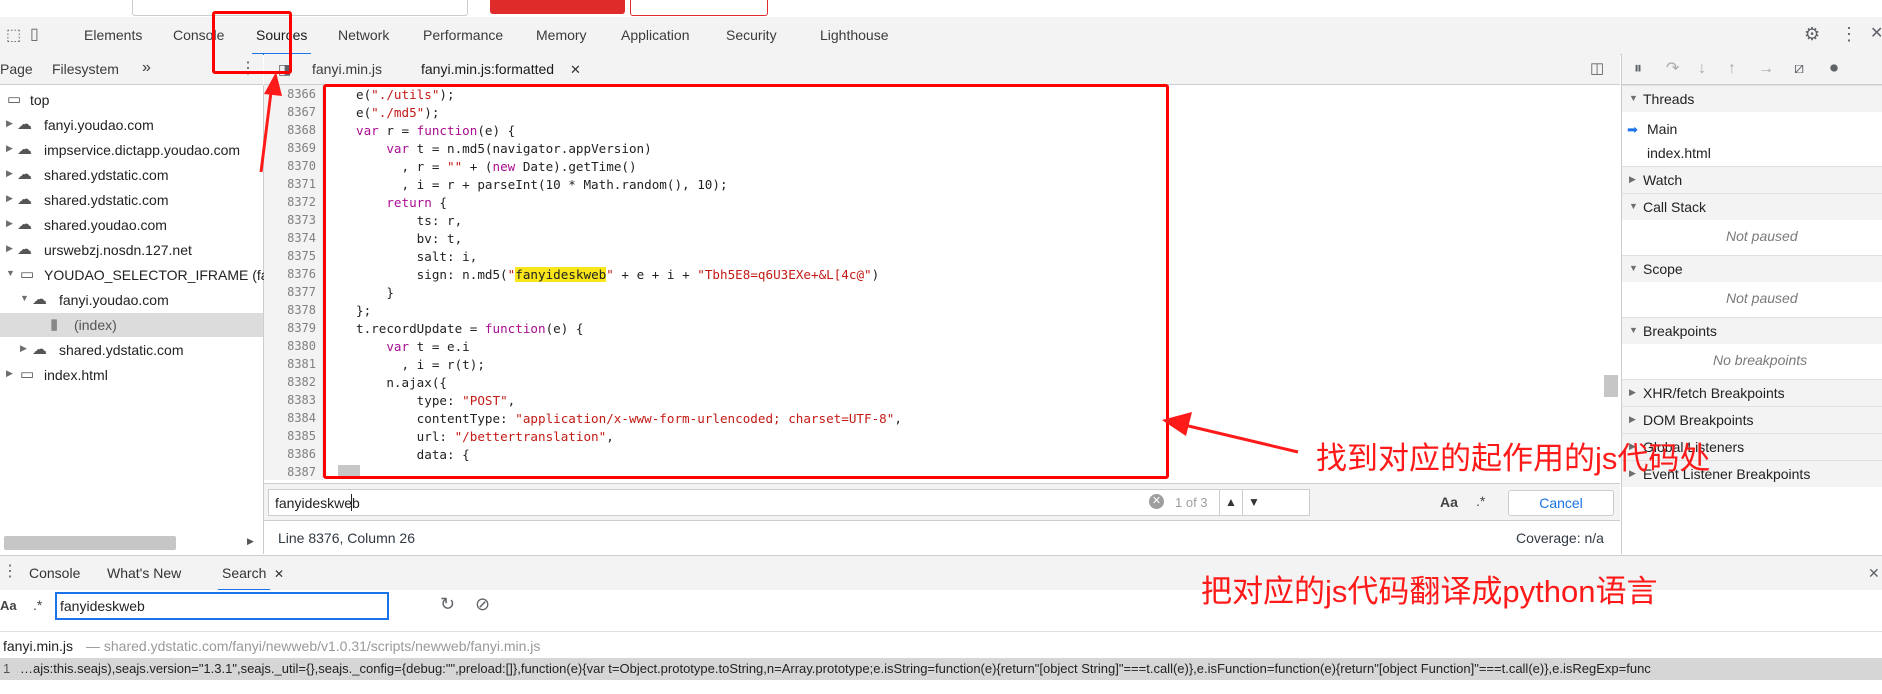 Image resolution: width=1882 pixels, height=694 pixels. What do you see at coordinates (487, 75) in the screenshot?
I see `file-tab-formatted: fanyi.min.js:formatted` at bounding box center [487, 75].